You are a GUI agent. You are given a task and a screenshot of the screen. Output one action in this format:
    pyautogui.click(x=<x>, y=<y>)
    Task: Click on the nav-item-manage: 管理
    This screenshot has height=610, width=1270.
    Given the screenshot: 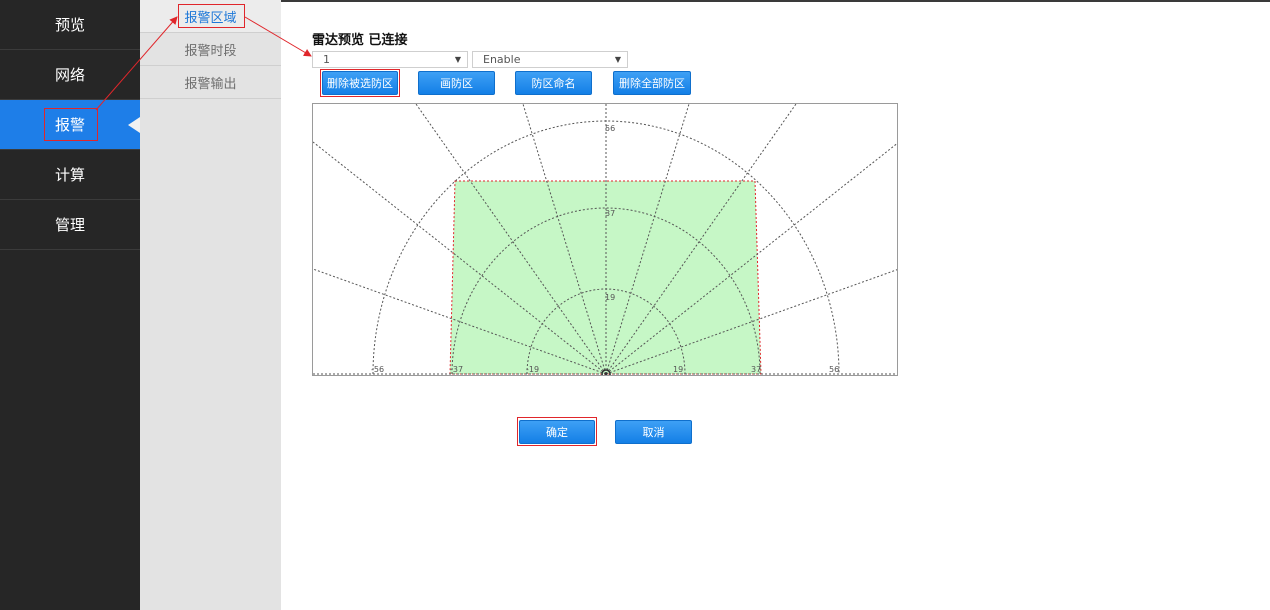 What is the action you would take?
    pyautogui.click(x=70, y=225)
    